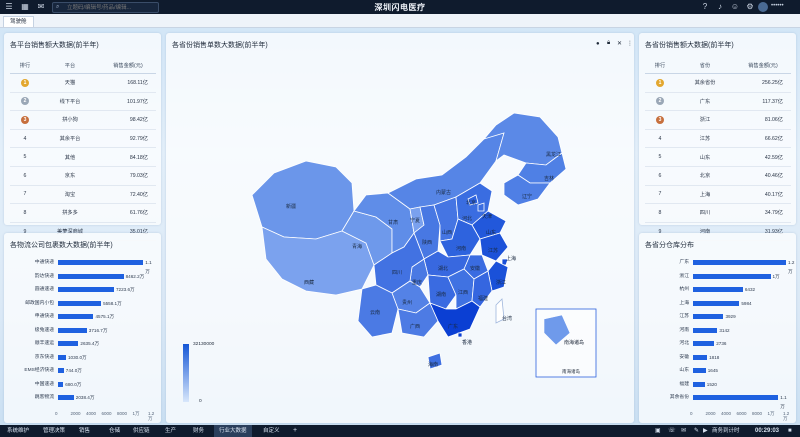 This screenshot has height=437, width=800. I want to click on table-row: 4 江苏 66.62亿, so click(718, 139).